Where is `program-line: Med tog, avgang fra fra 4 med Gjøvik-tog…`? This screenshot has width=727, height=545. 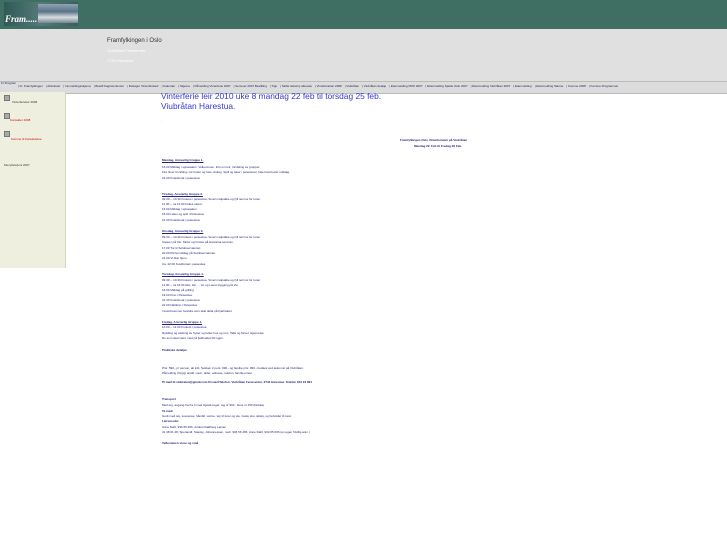 program-line: Med tog, avgang fra fra 4 med Gjøvik-tog… is located at coordinates (213, 405).